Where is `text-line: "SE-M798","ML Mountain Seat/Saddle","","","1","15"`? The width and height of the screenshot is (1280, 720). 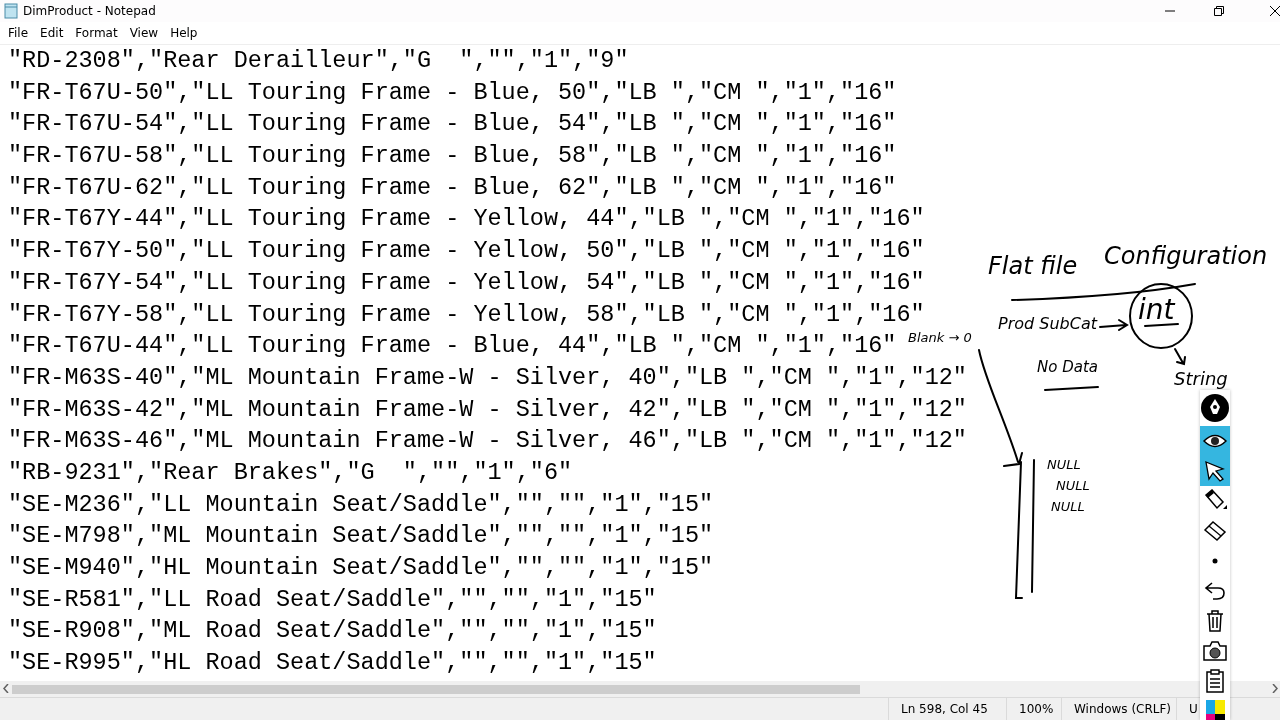 text-line: "SE-M798","ML Mountain Seat/Saddle","","","1","15" is located at coordinates (361, 536).